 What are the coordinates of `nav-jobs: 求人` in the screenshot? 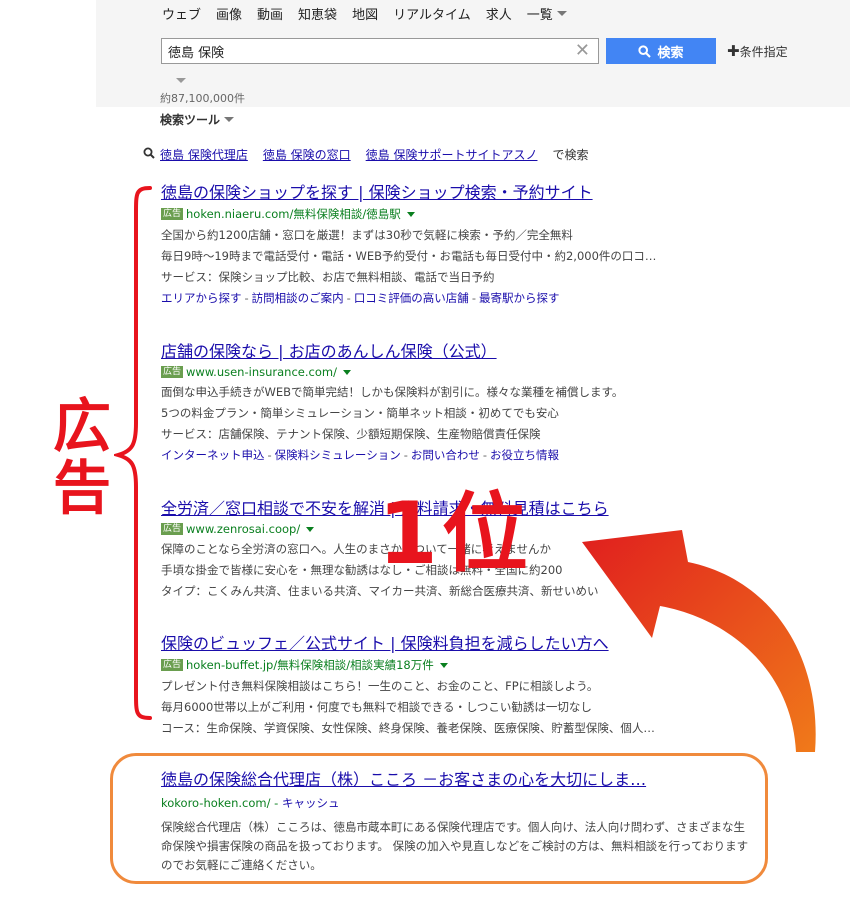 It's located at (499, 13).